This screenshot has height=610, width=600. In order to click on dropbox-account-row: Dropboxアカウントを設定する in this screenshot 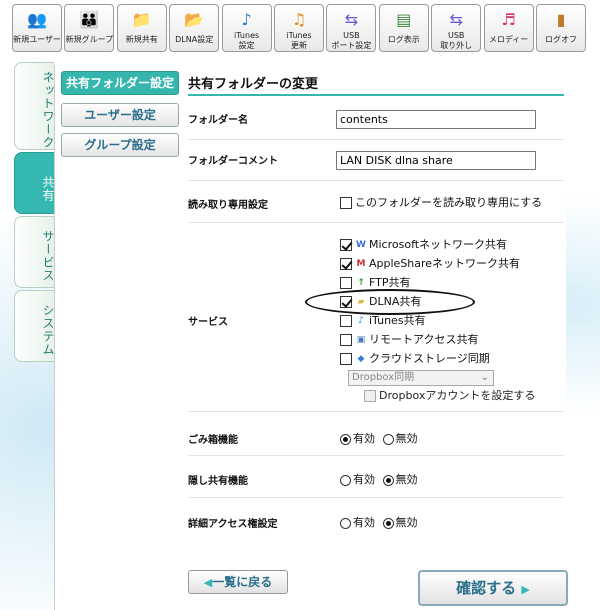, I will do `click(449, 396)`.